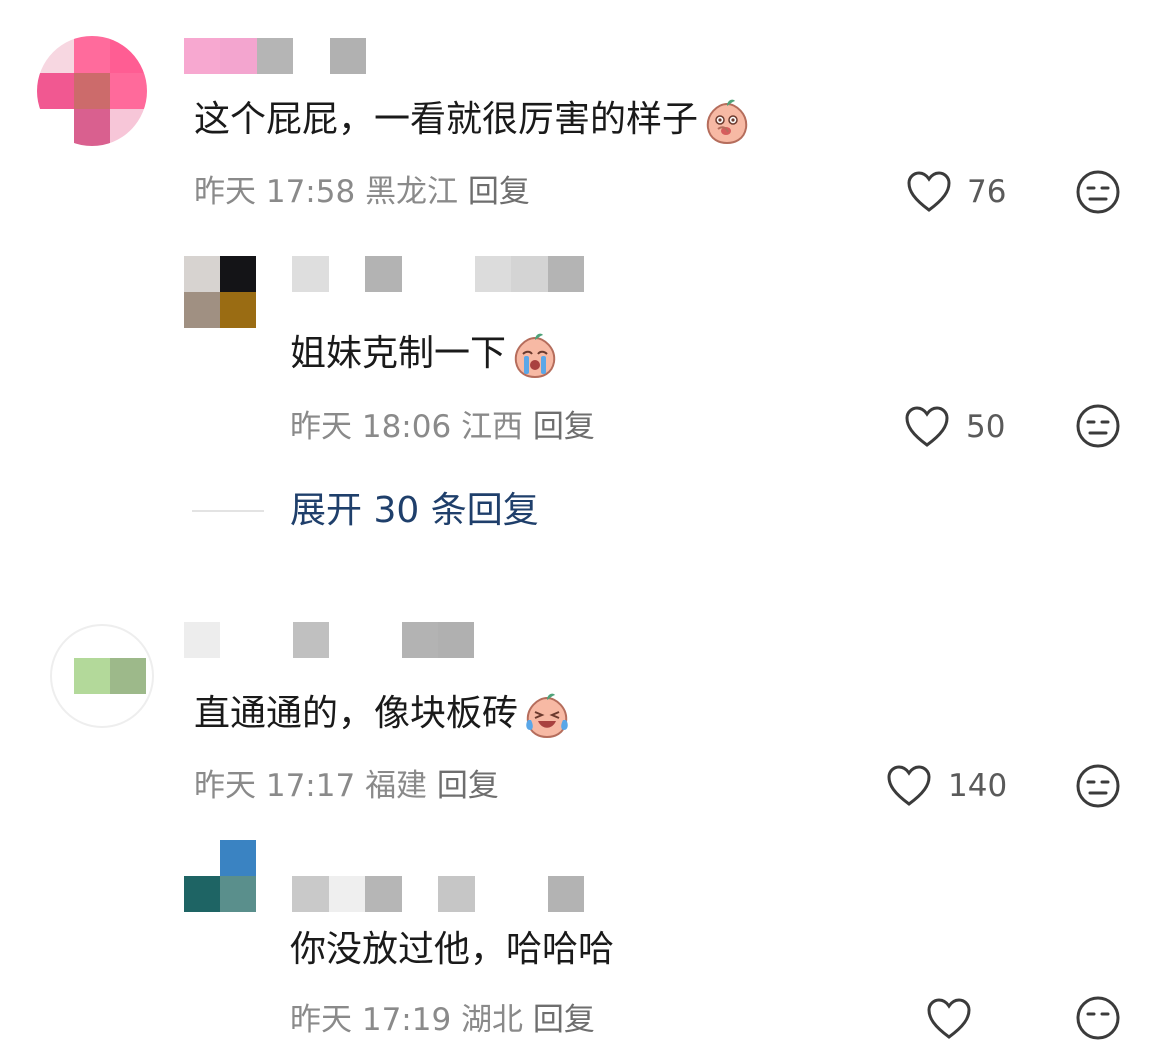  I want to click on comment-time: 昨天 18:06, so click(371, 427).